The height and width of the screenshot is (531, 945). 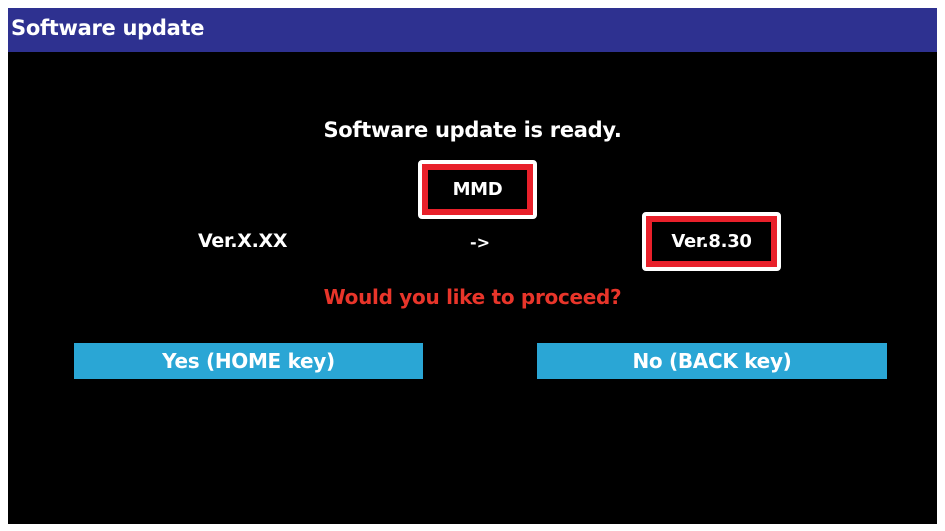 I want to click on title-bar: Software update, so click(x=472, y=30).